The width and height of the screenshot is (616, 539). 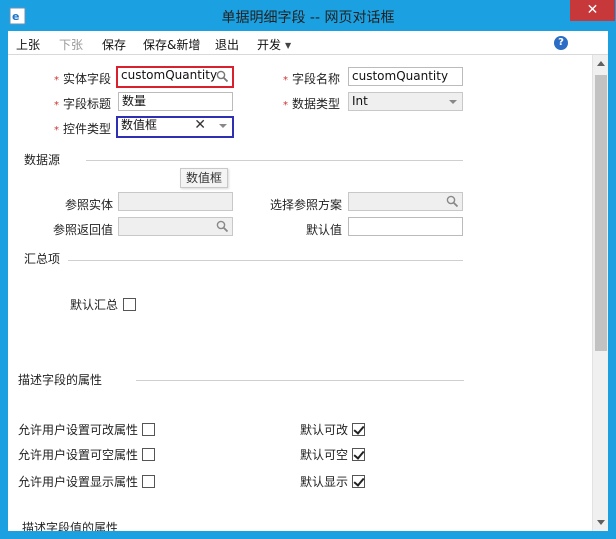 I want to click on save-and-new-button: 保存&新增, so click(x=171, y=44).